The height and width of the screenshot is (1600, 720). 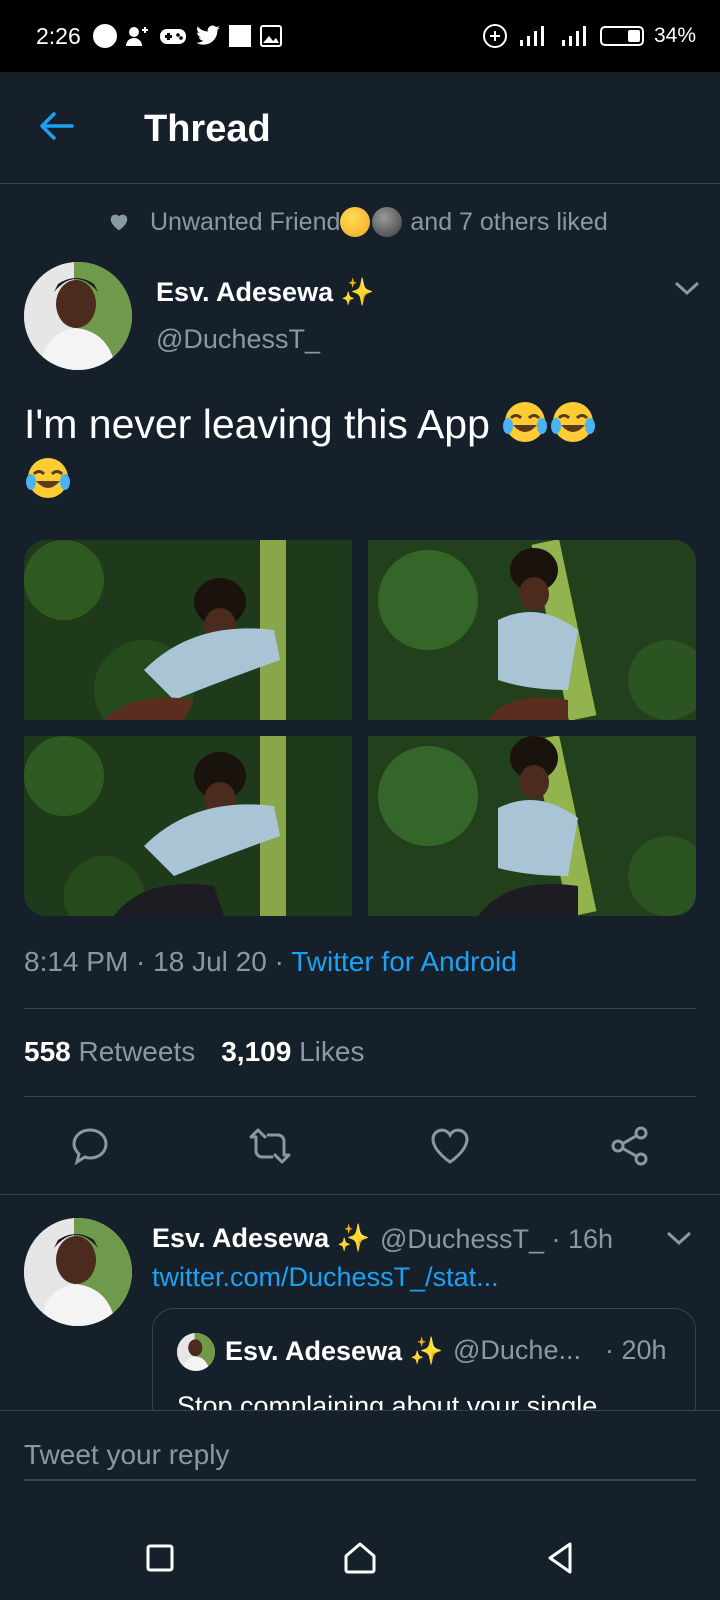 I want to click on unamused-emoji-icon, so click(x=355, y=222).